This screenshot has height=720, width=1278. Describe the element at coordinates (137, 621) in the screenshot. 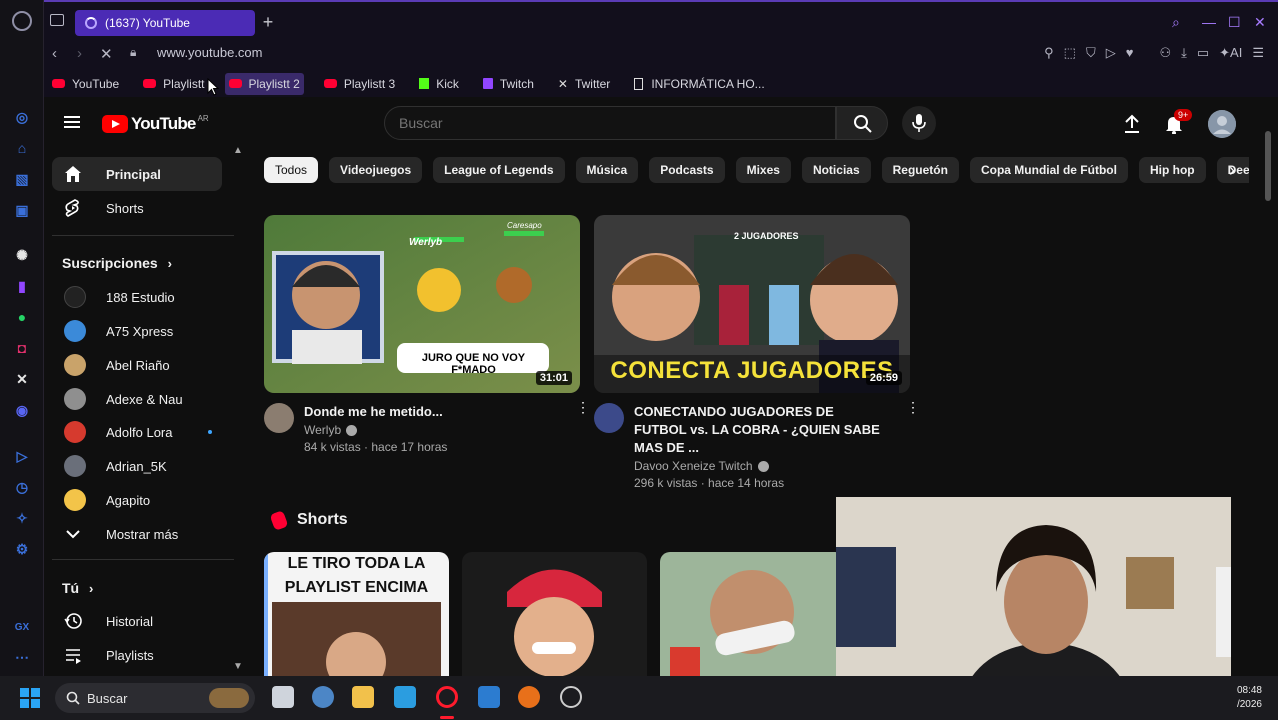

I see `sidebar-item-historial: Historial` at that location.